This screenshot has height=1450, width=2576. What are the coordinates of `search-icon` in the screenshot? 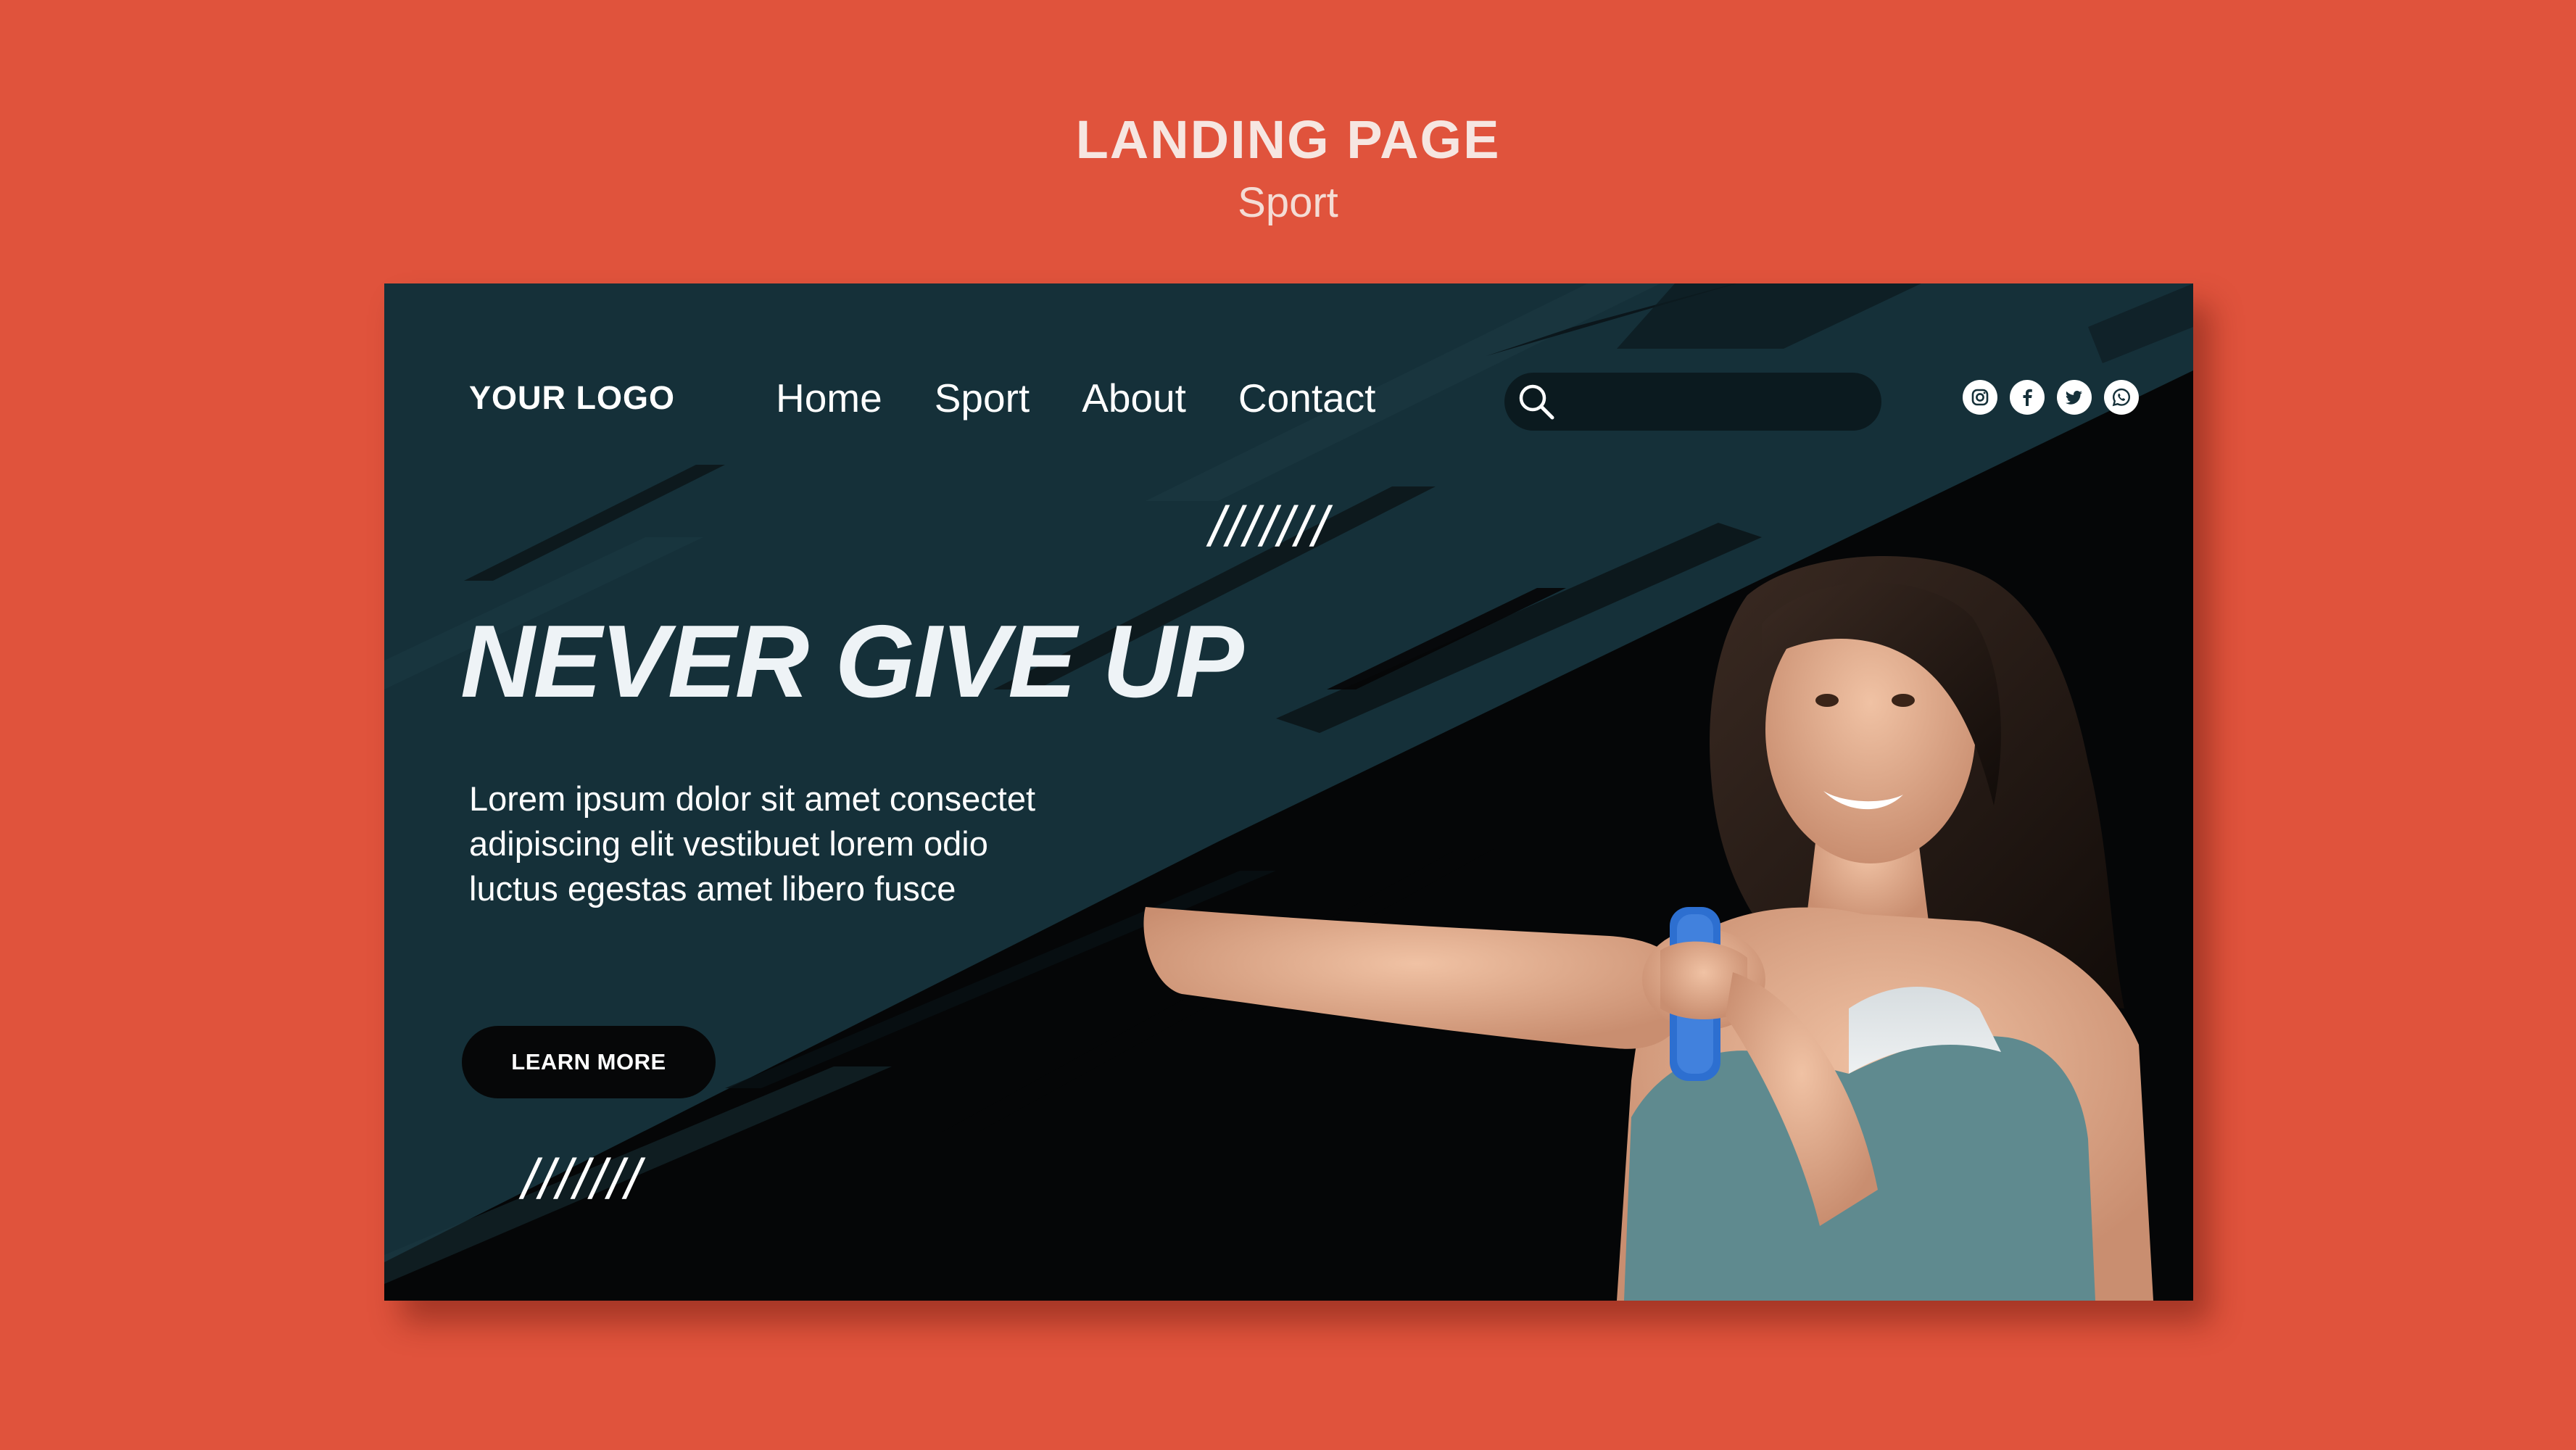 It's located at (1537, 402).